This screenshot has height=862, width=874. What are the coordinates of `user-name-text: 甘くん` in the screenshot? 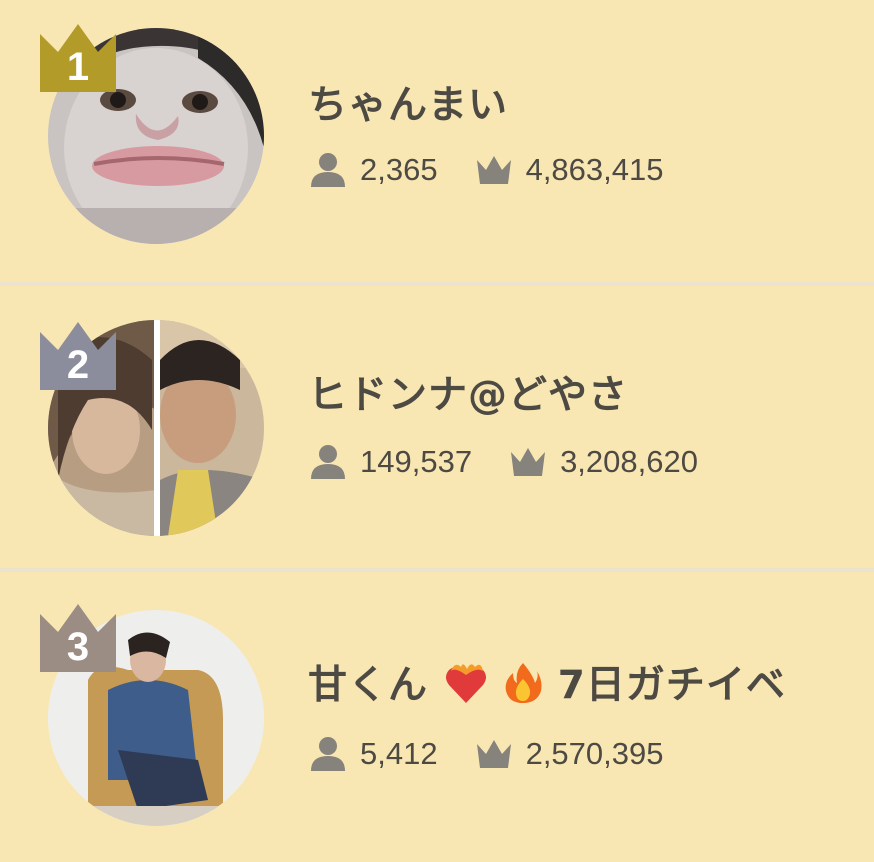 It's located at (368, 685).